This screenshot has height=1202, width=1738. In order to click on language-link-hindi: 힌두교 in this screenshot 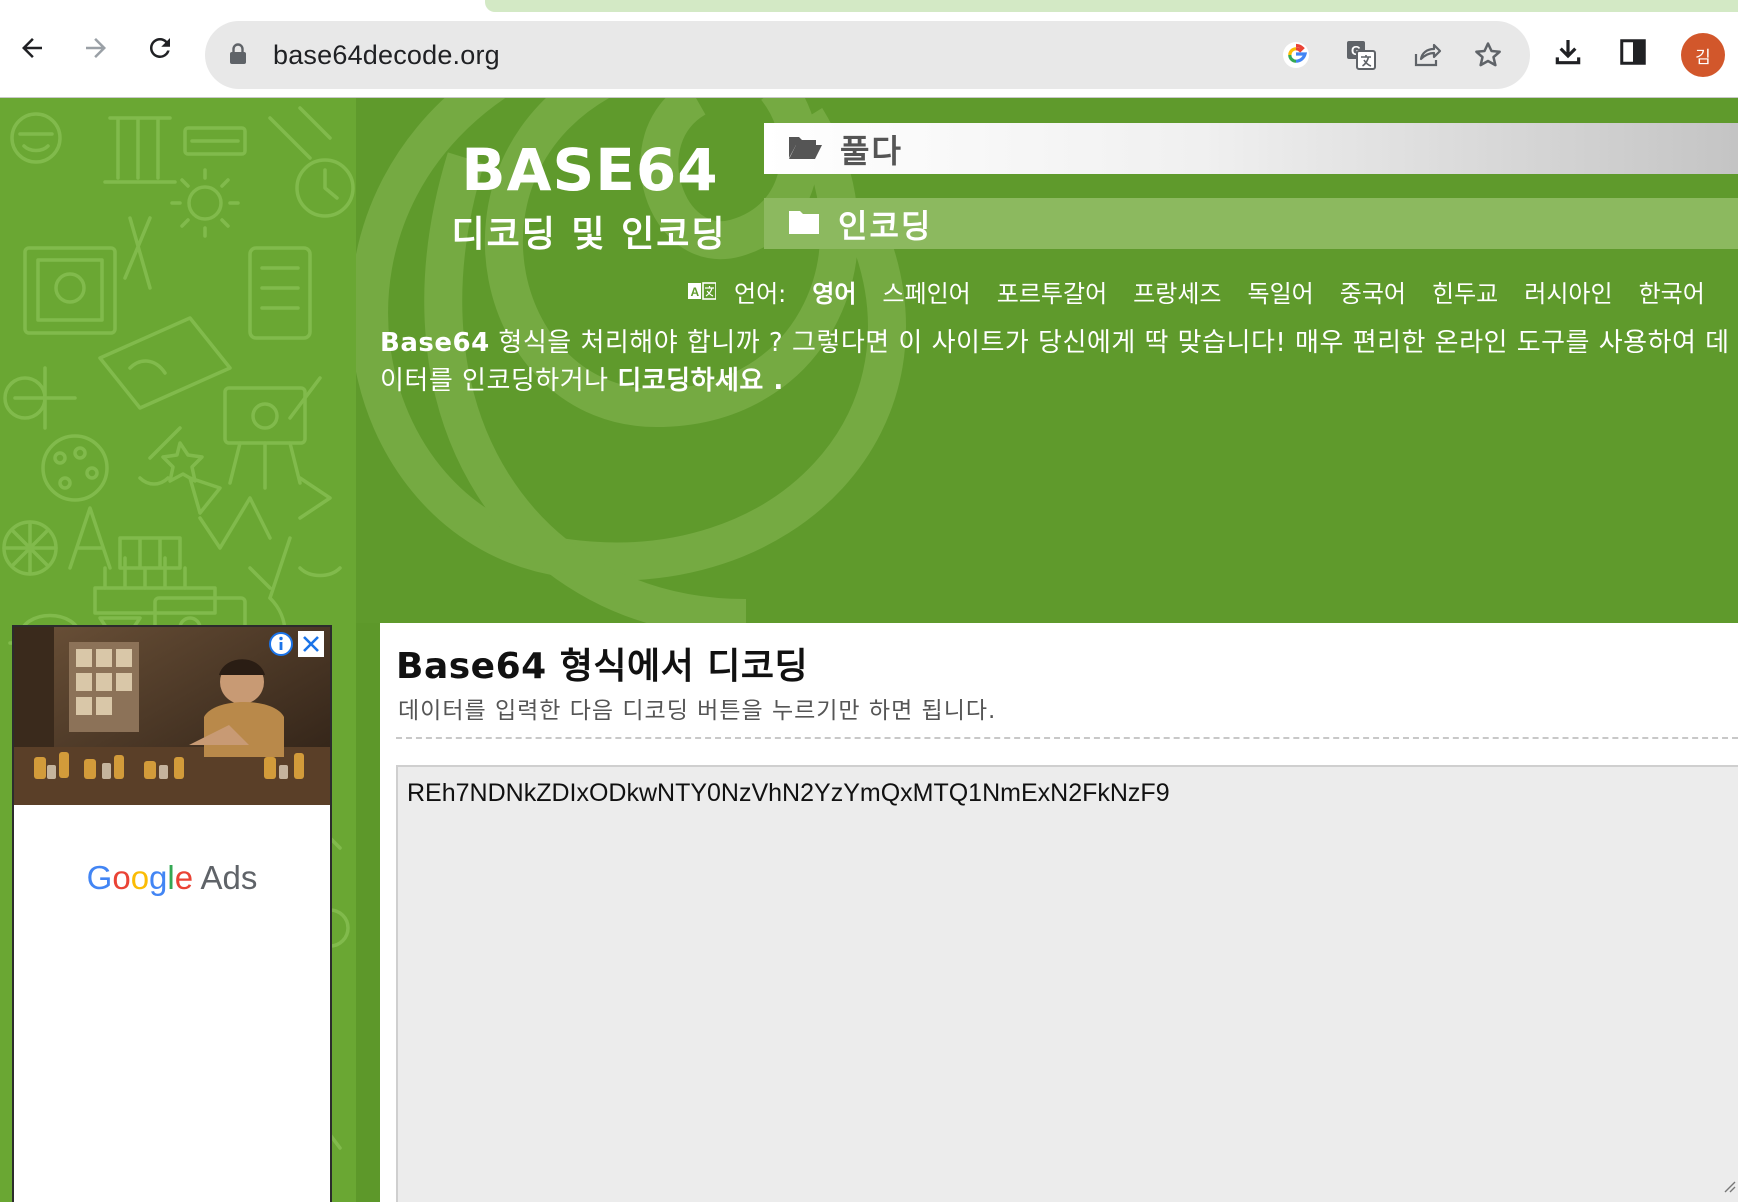, I will do `click(1465, 291)`.